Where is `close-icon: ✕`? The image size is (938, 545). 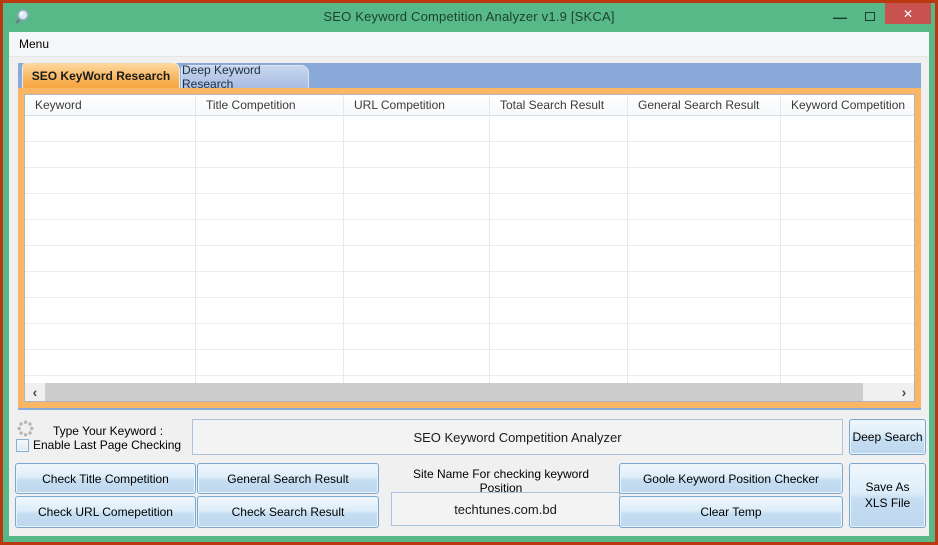 close-icon: ✕ is located at coordinates (908, 13).